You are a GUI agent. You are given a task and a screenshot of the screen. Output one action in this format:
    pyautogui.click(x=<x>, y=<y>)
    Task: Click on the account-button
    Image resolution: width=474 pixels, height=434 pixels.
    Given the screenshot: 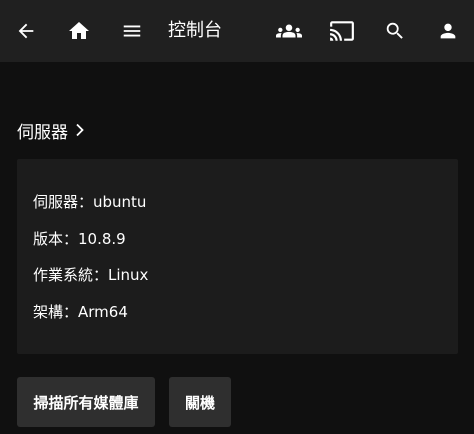 What is the action you would take?
    pyautogui.click(x=448, y=31)
    